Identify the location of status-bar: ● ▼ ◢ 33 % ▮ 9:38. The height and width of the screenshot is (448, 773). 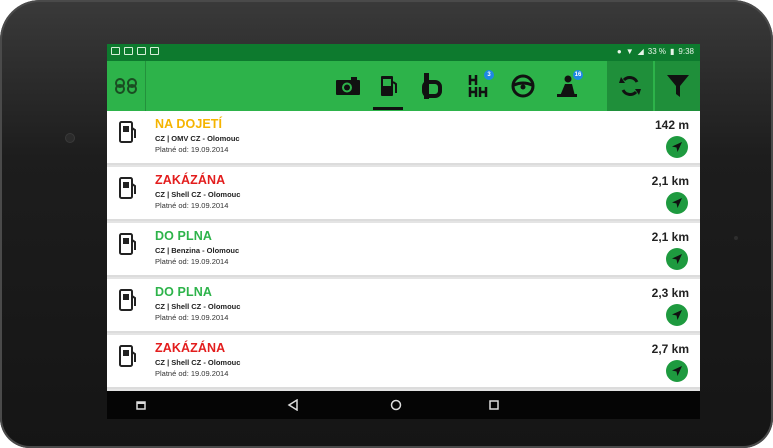
(403, 52).